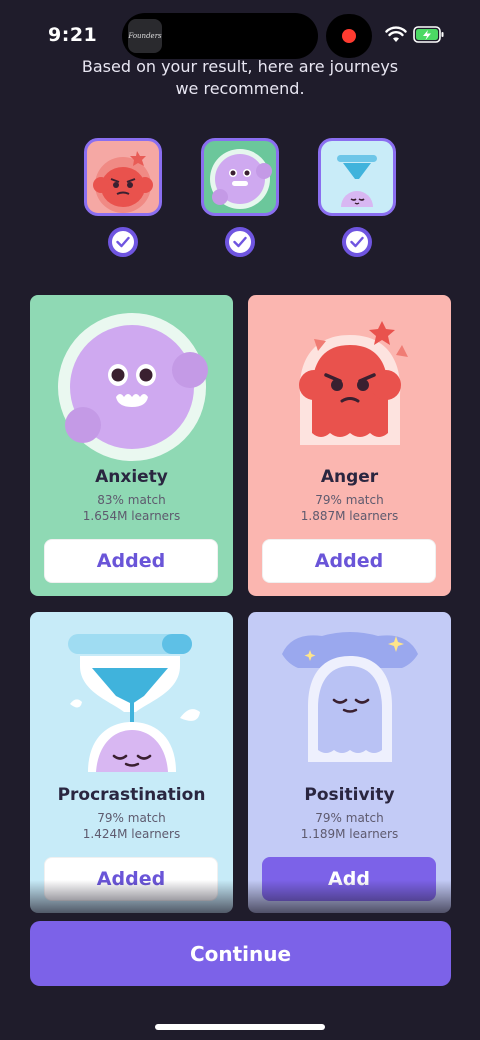  What do you see at coordinates (220, 36) in the screenshot?
I see `dynamic-island: Founders` at bounding box center [220, 36].